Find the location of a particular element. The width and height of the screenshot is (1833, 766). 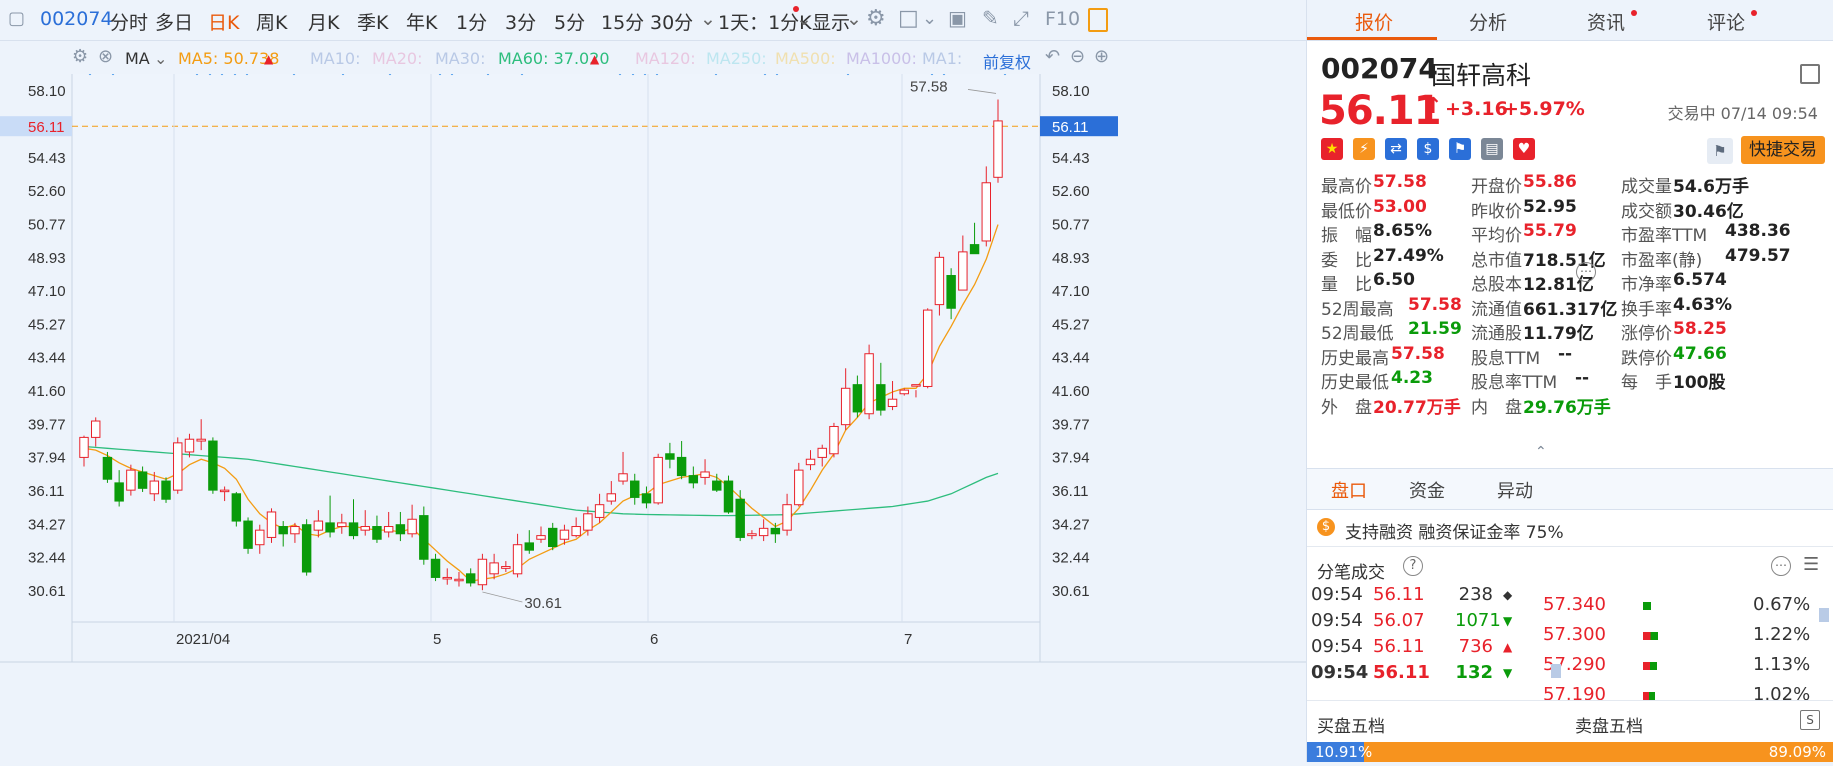

zoom-out-icon: ⊖ is located at coordinates (1077, 56).